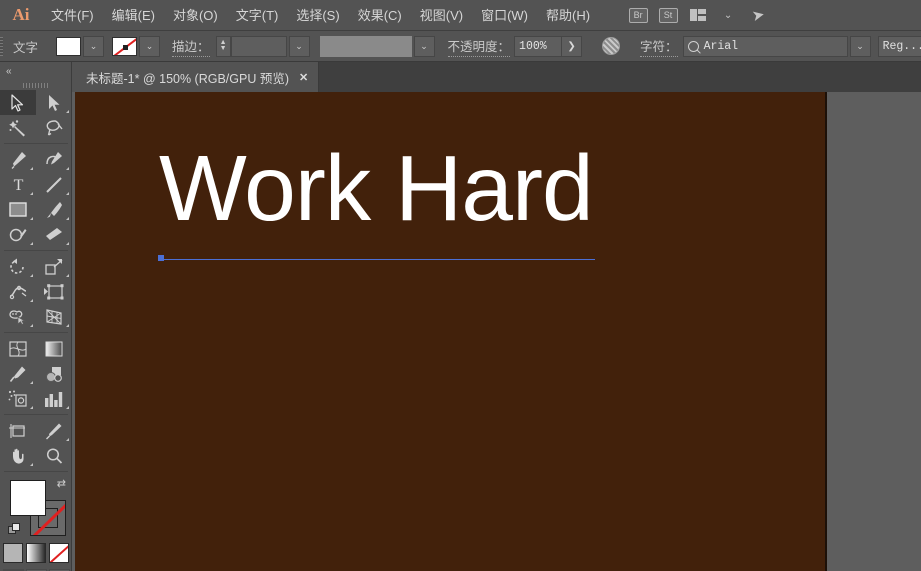  Describe the element at coordinates (659, 46) in the screenshot. I see `character-label: 字符：` at that location.